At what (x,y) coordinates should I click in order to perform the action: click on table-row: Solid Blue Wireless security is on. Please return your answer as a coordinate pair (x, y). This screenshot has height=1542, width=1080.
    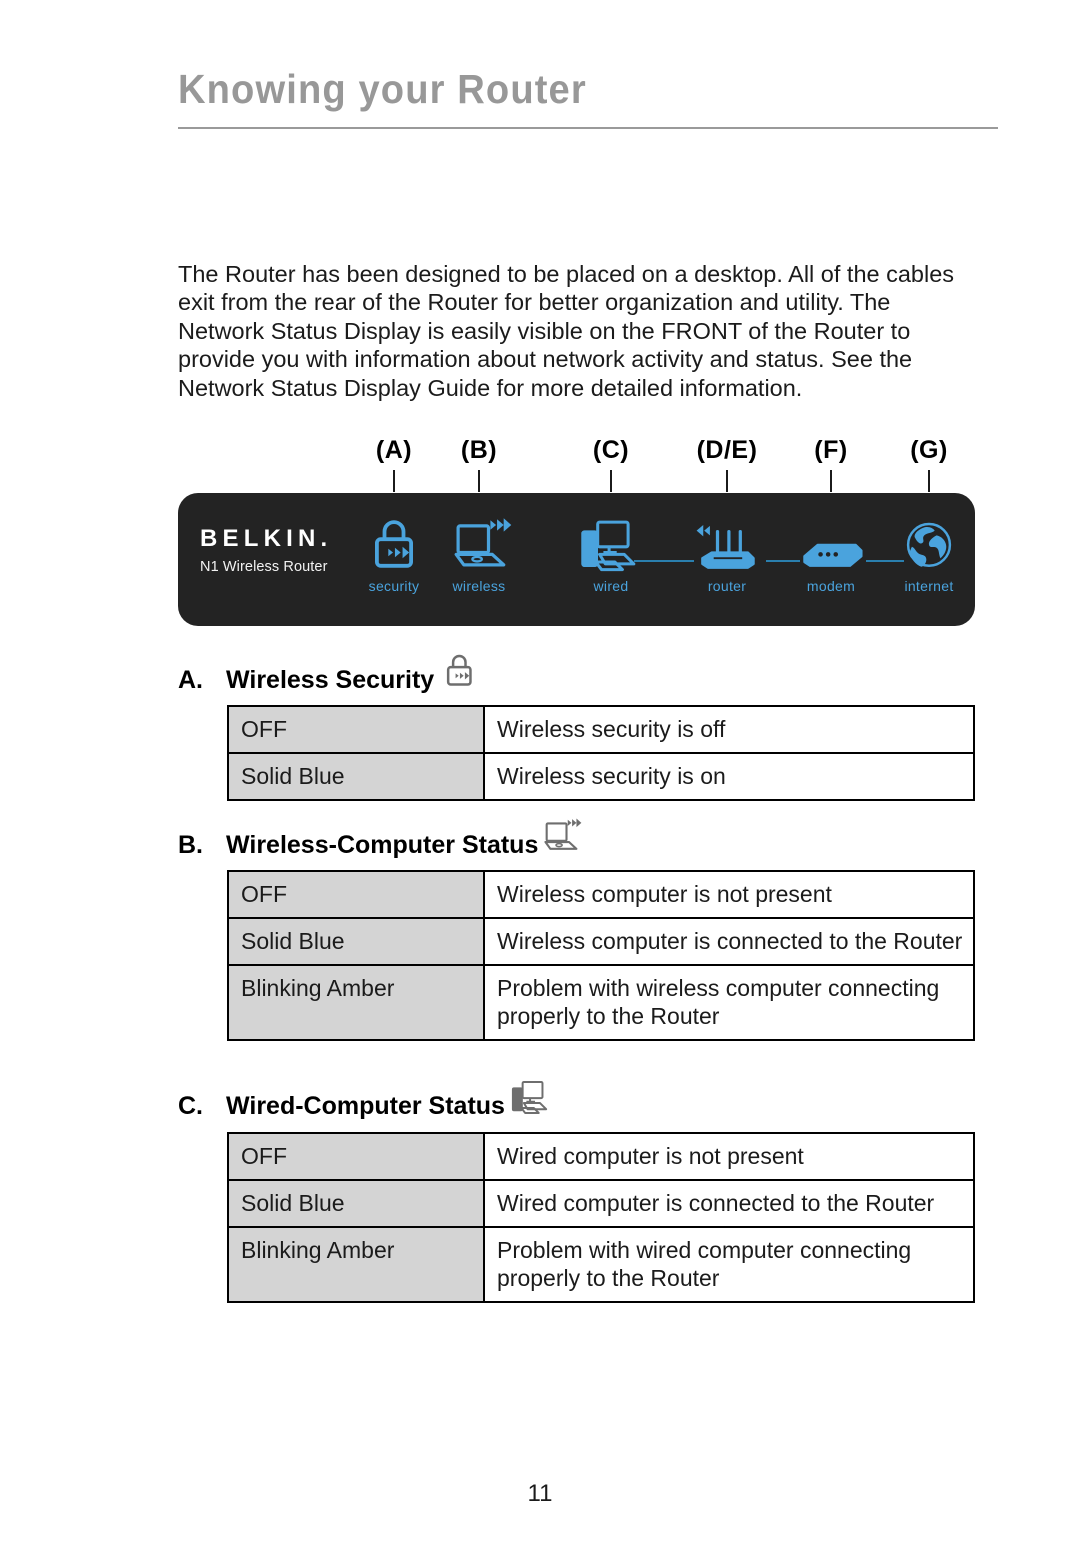
    Looking at the image, I should click on (601, 776).